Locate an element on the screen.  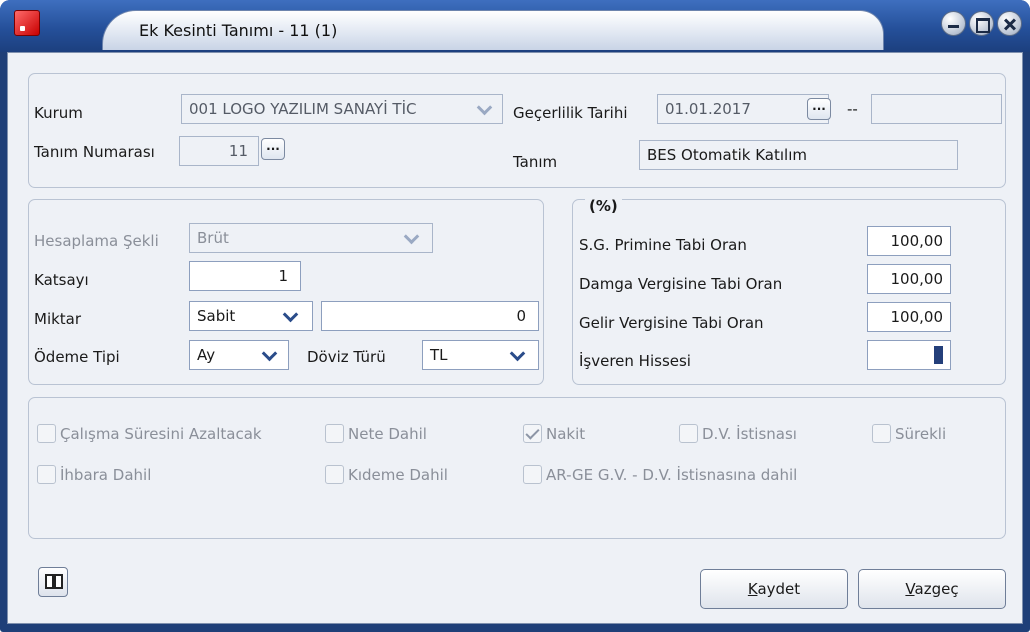
ihbara-checkbox-box is located at coordinates (46, 474).